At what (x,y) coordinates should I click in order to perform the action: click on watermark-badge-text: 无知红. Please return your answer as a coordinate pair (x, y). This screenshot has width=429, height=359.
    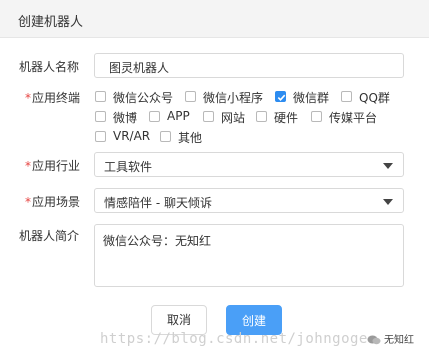
    Looking at the image, I should click on (399, 340).